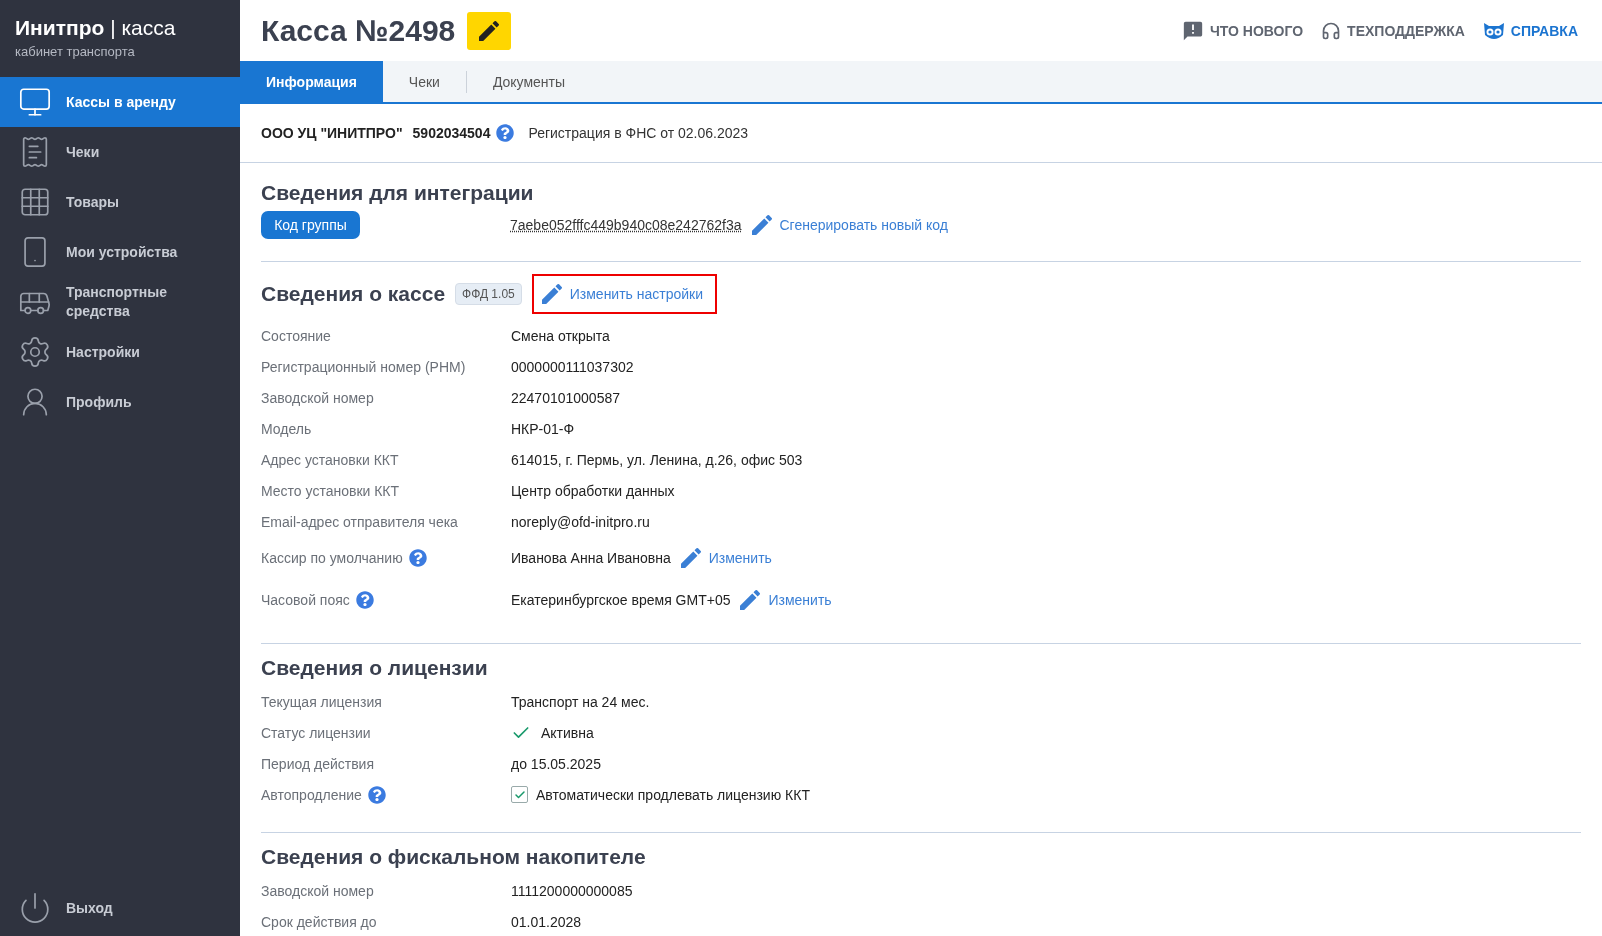 Image resolution: width=1602 pixels, height=936 pixels. What do you see at coordinates (286, 428) in the screenshot?
I see `field-label: Модель` at bounding box center [286, 428].